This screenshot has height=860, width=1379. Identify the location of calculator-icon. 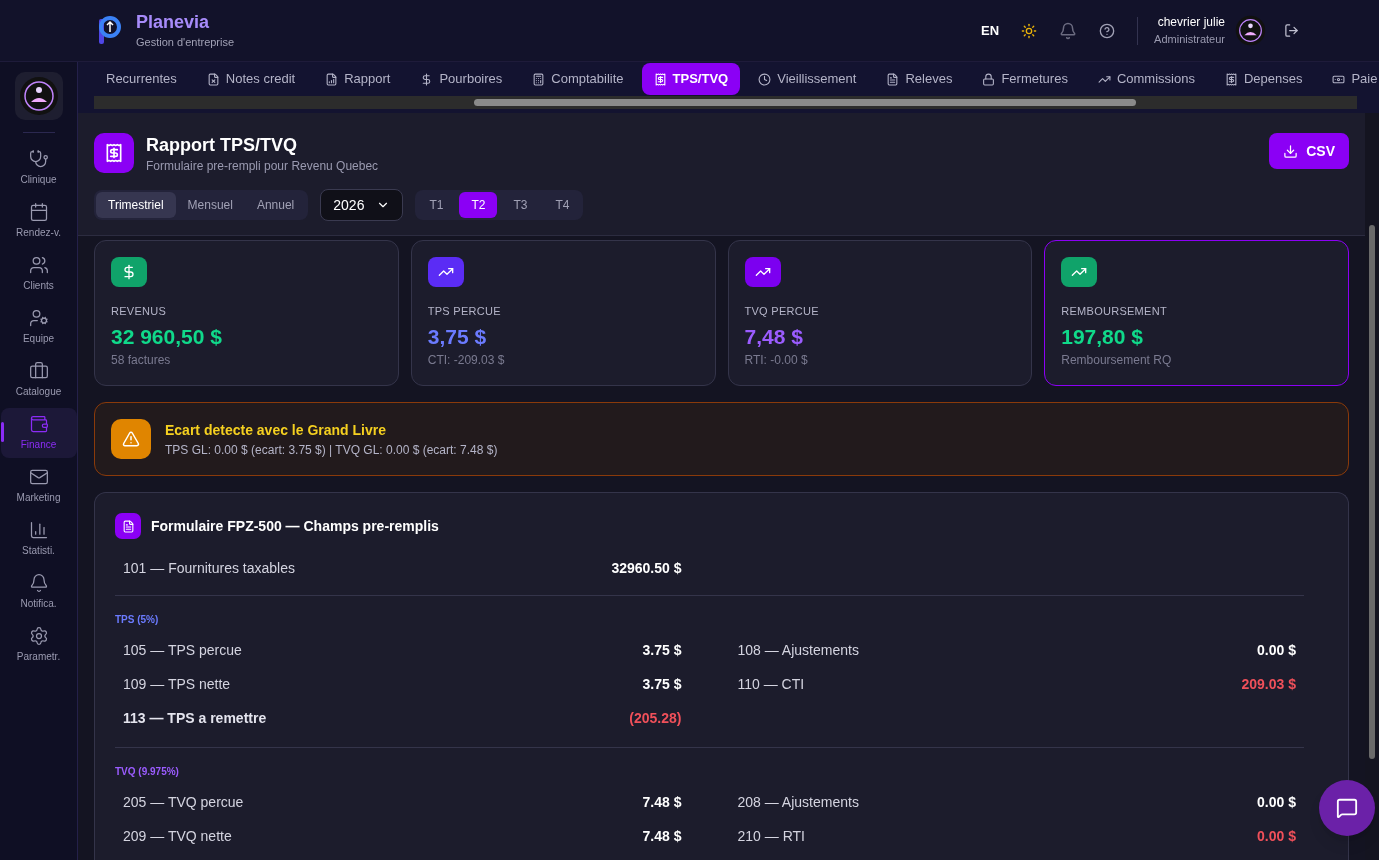
(539, 79).